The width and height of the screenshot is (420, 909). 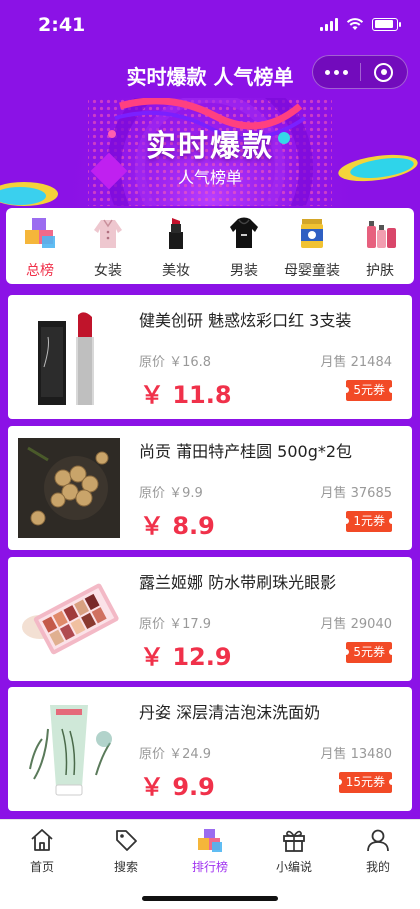 I want to click on banner-subtitle: 人气榜单, so click(x=209, y=177).